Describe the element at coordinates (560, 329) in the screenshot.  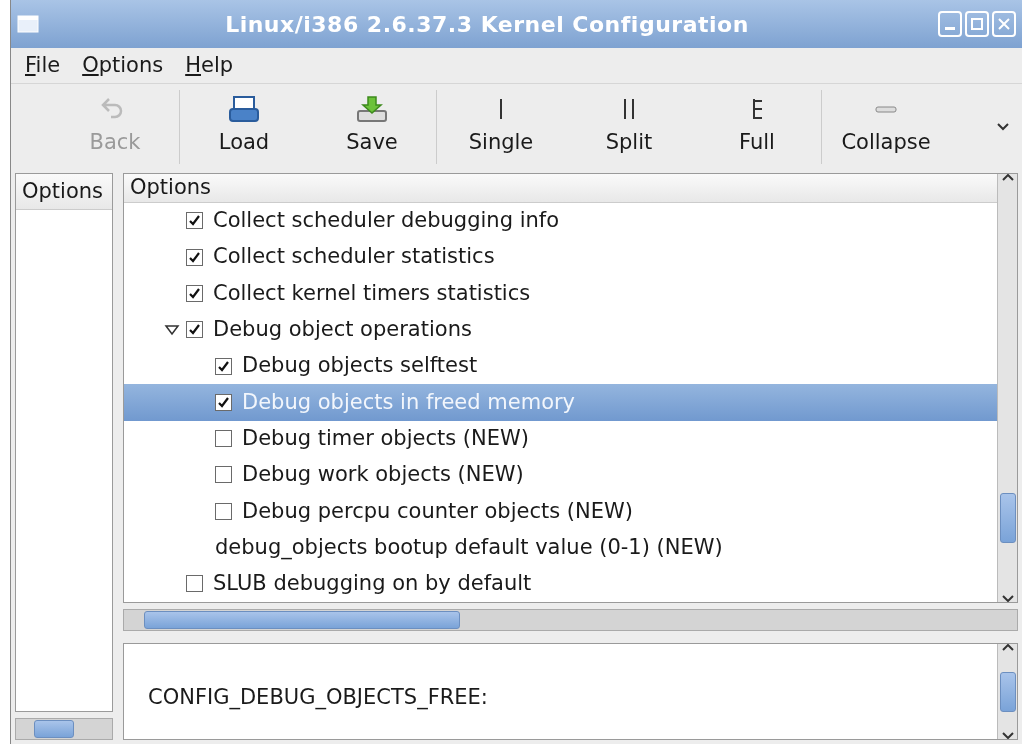
I see `tree-row: Debug object operations` at that location.